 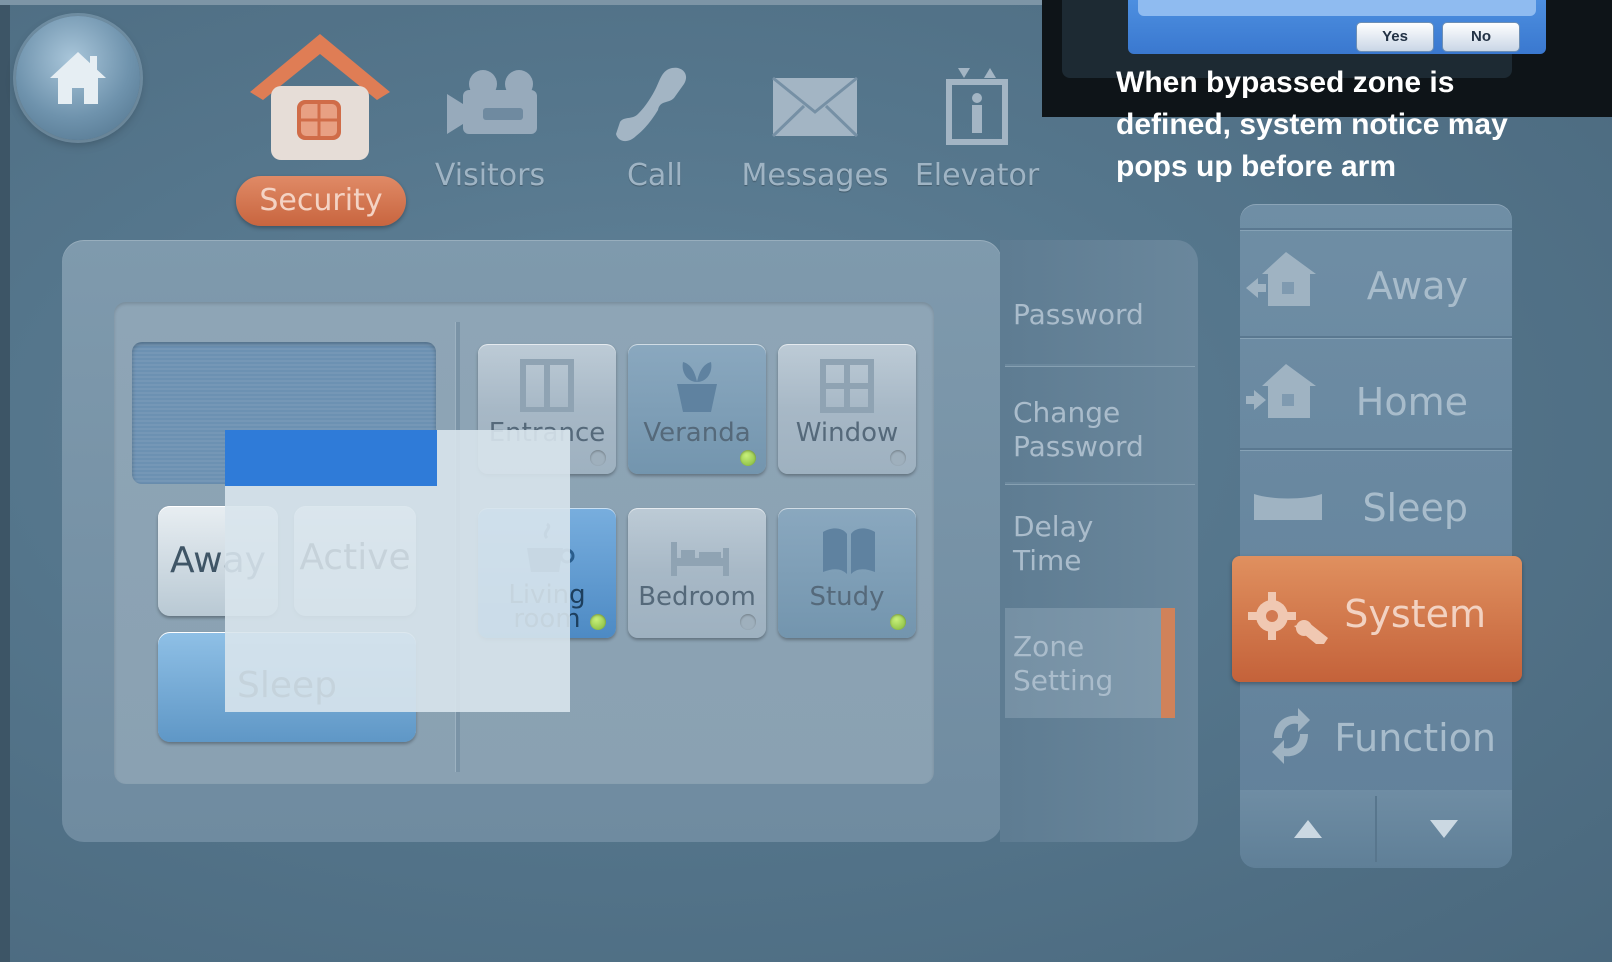 What do you see at coordinates (815, 175) in the screenshot?
I see `messages-label: Messages` at bounding box center [815, 175].